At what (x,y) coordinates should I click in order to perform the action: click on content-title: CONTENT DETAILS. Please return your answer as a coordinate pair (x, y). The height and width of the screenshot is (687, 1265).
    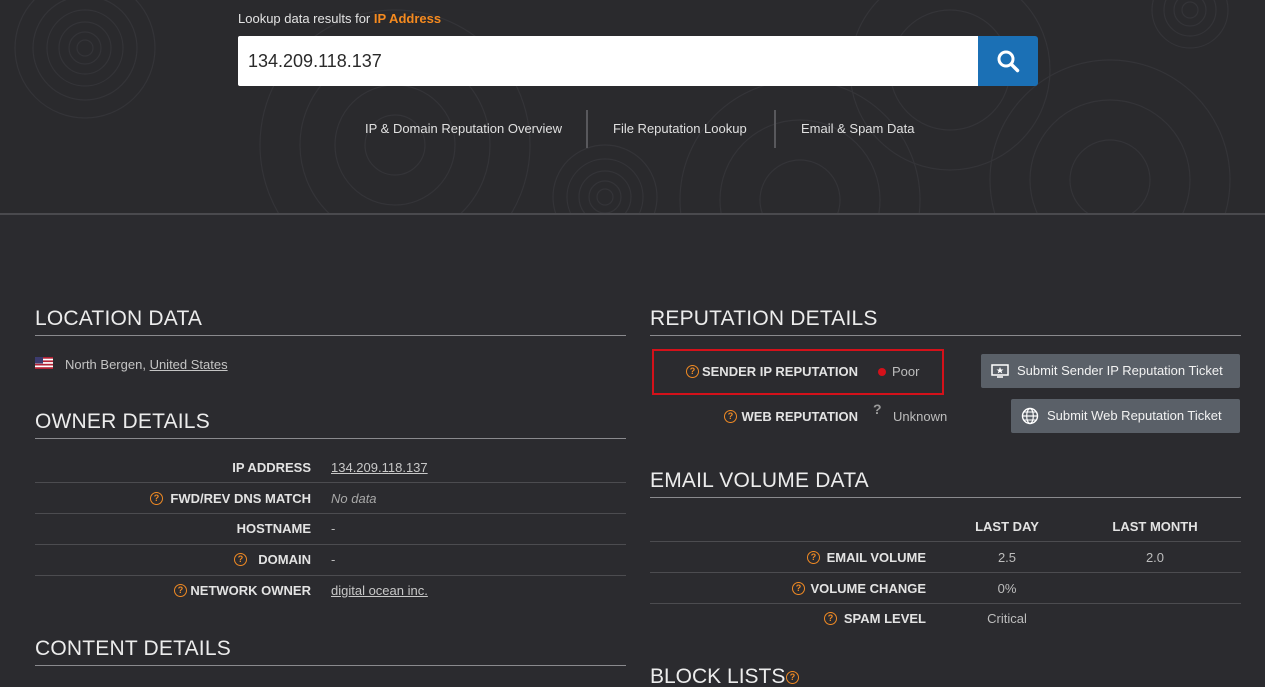
    Looking at the image, I should click on (330, 651).